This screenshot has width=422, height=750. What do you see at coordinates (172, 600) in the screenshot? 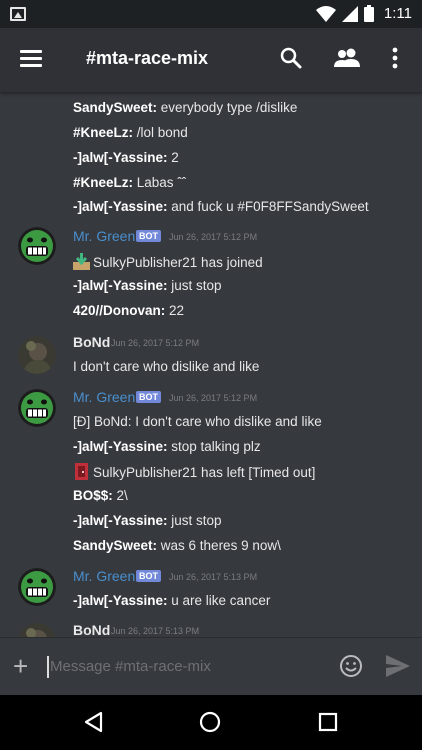
I see `message-line: -]alw[-Yassine: u are like cancer` at bounding box center [172, 600].